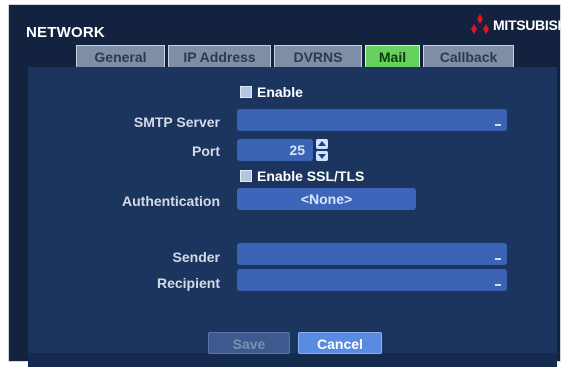 The width and height of the screenshot is (567, 368). What do you see at coordinates (392, 56) in the screenshot?
I see `tab-mail: Mail` at bounding box center [392, 56].